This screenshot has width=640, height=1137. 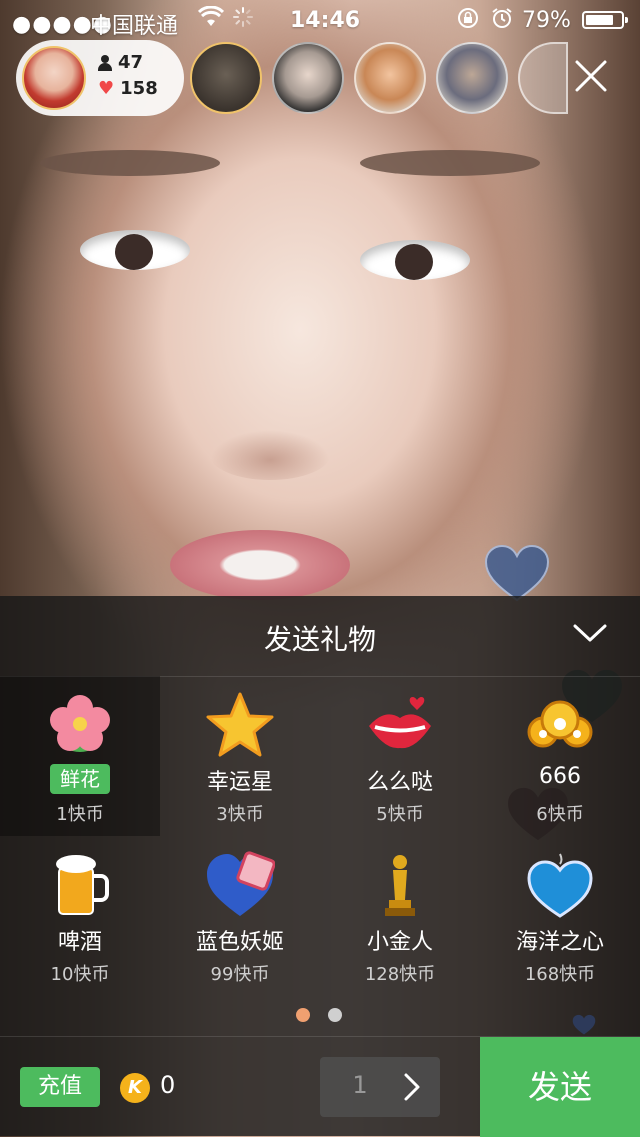 What do you see at coordinates (325, 20) in the screenshot?
I see `clock: 14:46` at bounding box center [325, 20].